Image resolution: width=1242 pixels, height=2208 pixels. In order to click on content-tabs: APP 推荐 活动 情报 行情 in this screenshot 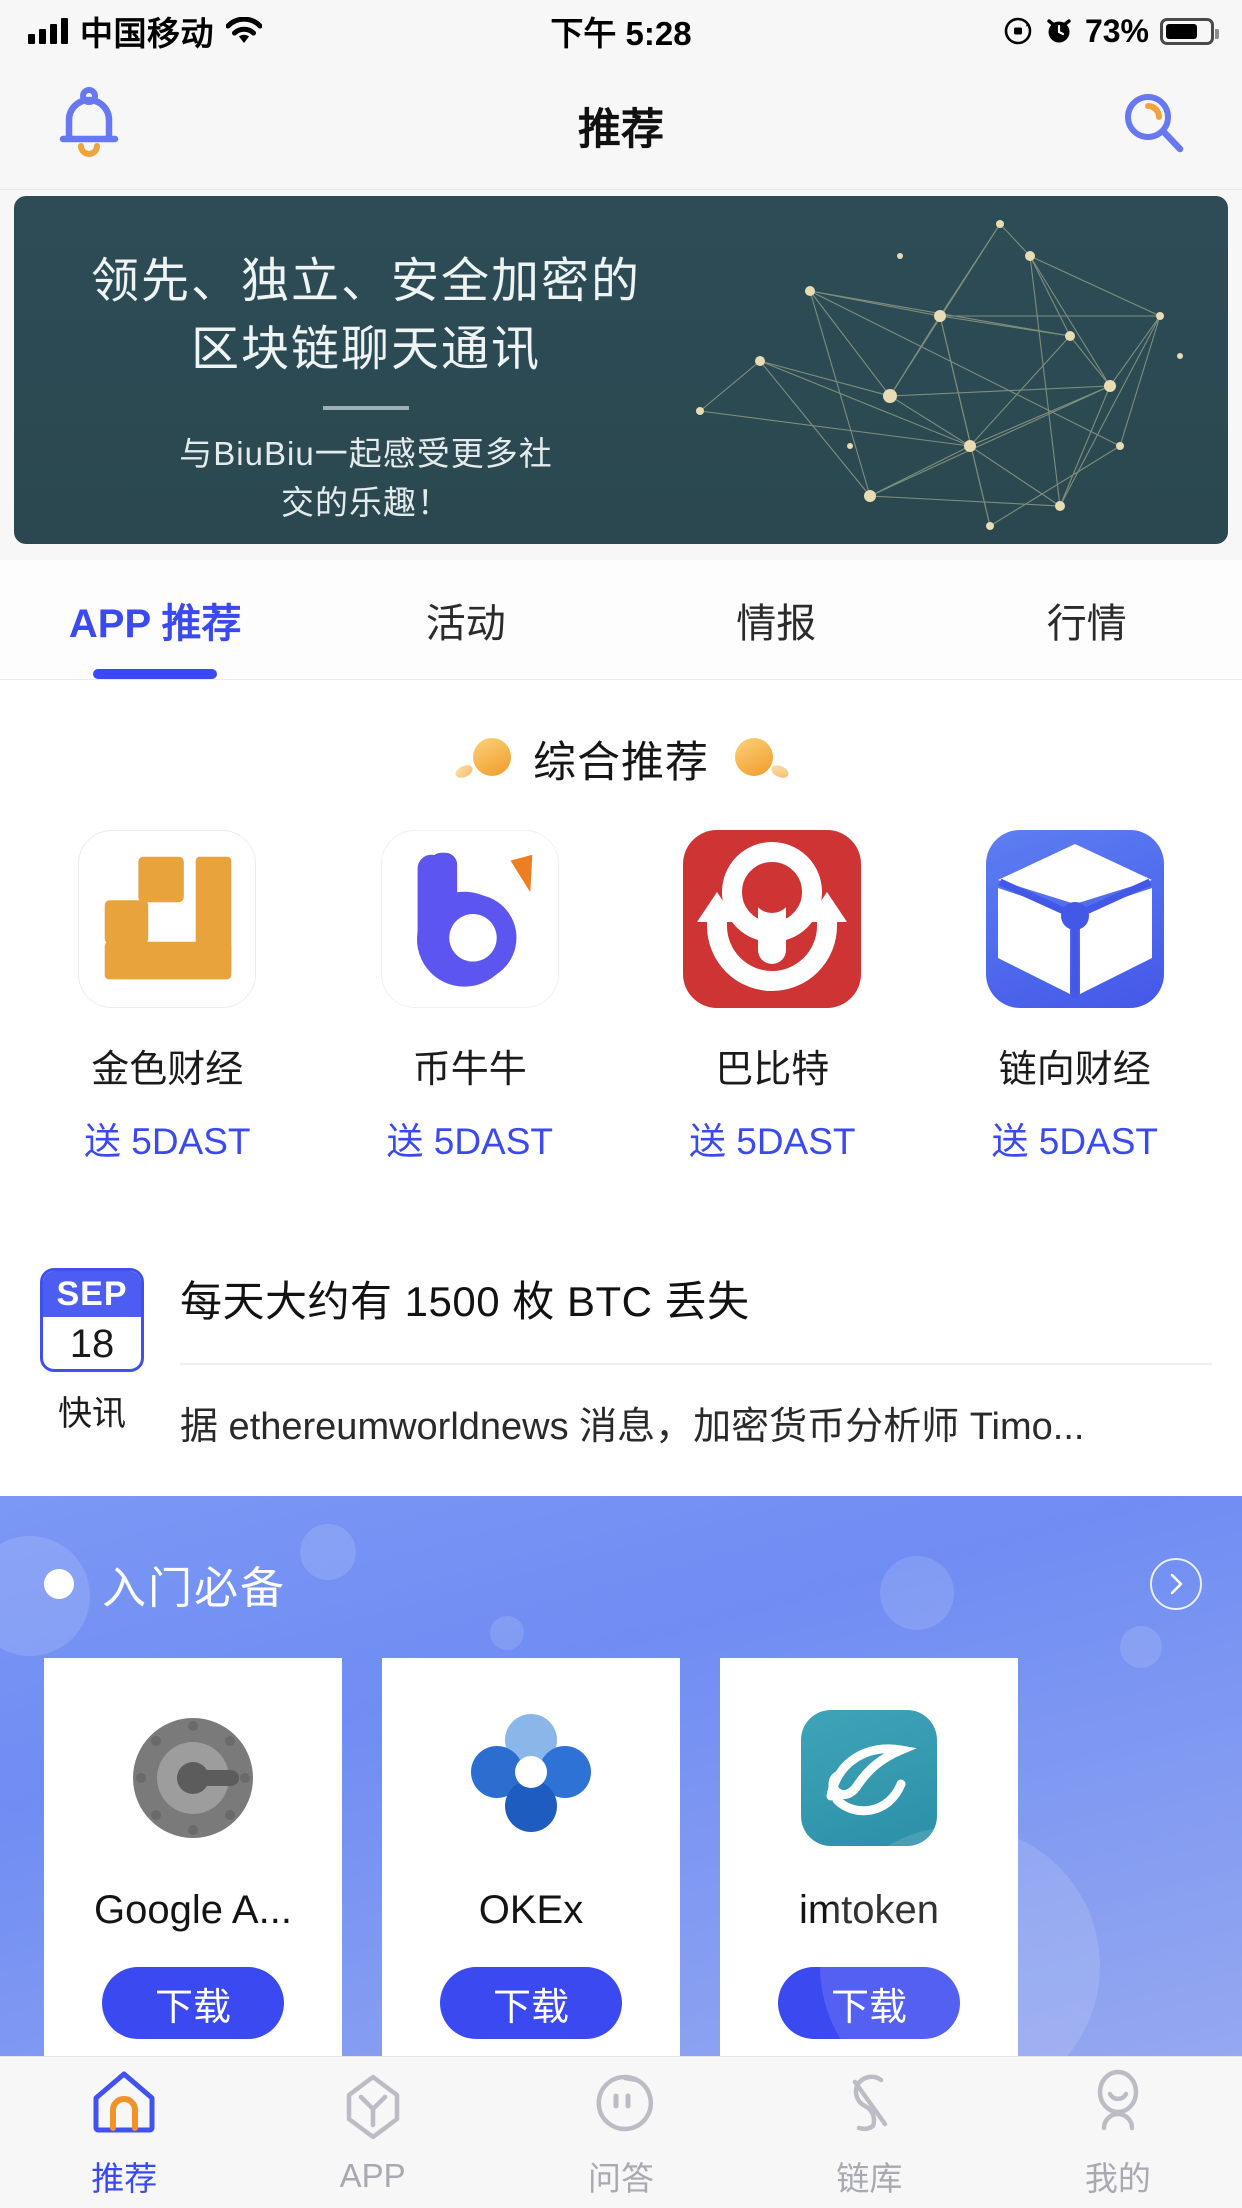, I will do `click(621, 620)`.